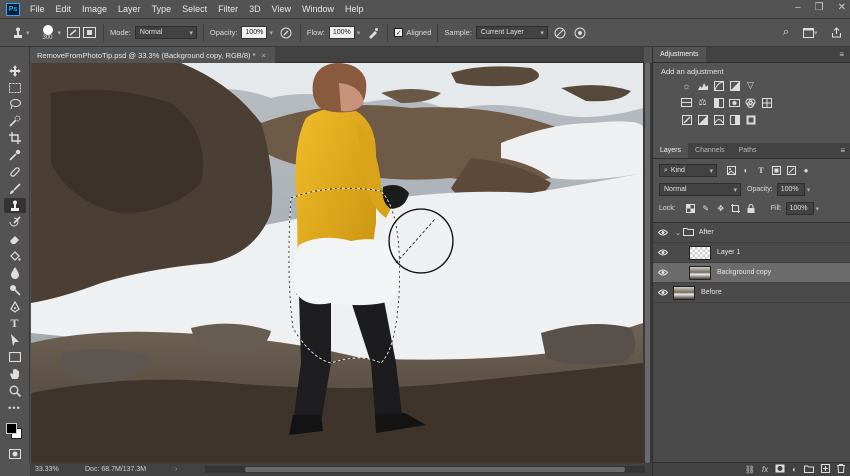 Image resolution: width=850 pixels, height=476 pixels. What do you see at coordinates (750, 85) in the screenshot?
I see `vibrance-icon: ▽` at bounding box center [750, 85].